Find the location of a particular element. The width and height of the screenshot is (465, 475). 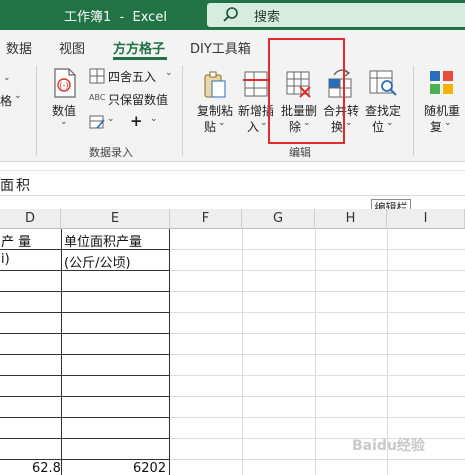

tab-view: 视图 is located at coordinates (72, 47).